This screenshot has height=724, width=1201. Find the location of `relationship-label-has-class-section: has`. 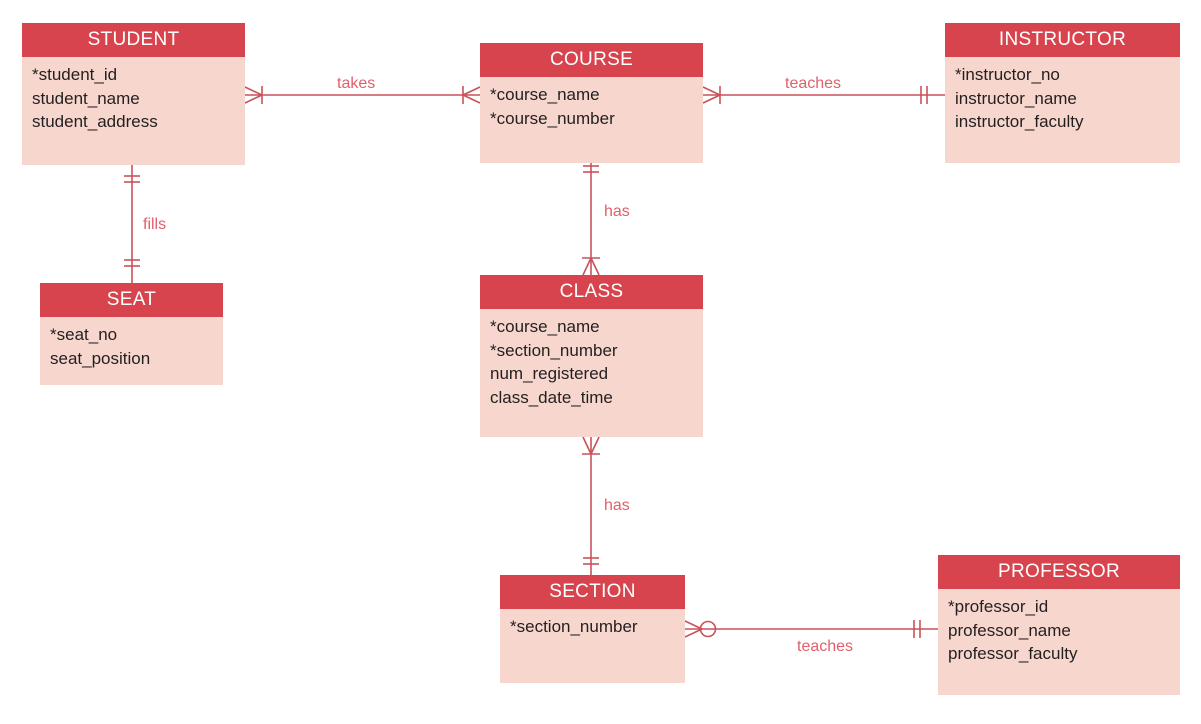

relationship-label-has-class-section: has is located at coordinates (617, 505).